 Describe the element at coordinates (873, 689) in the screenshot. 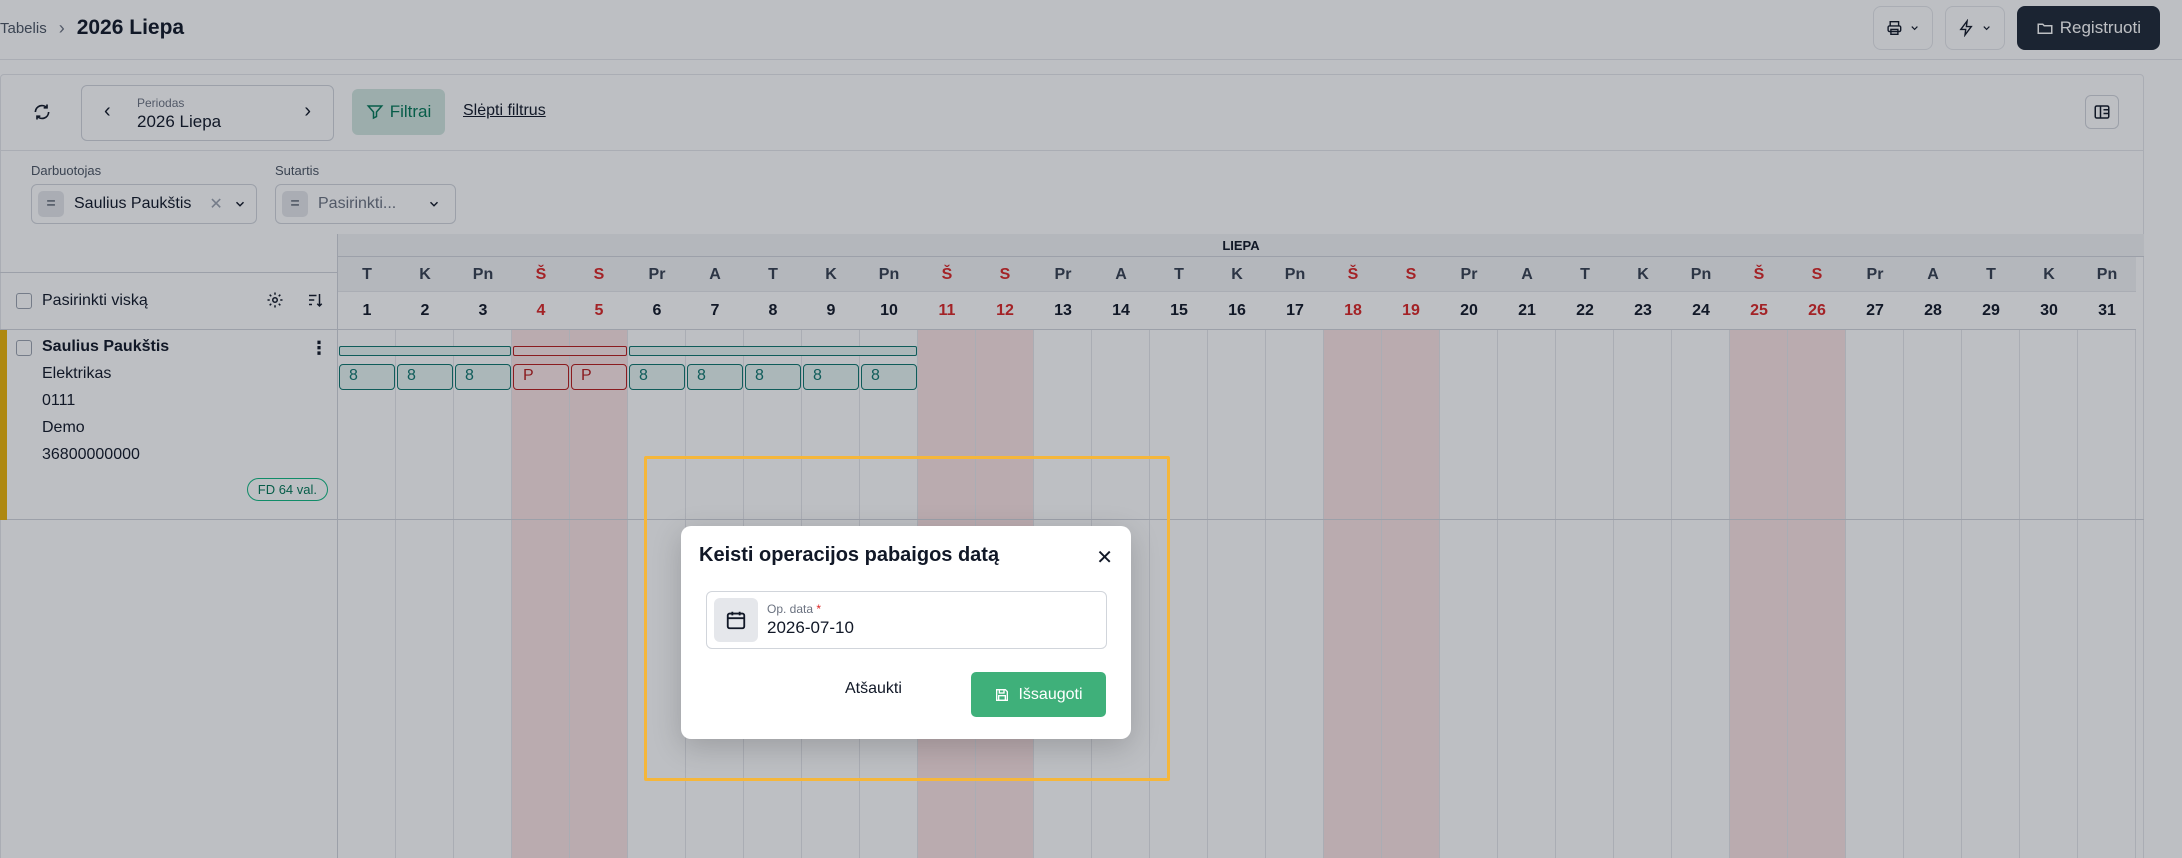

I see `cancel-button: Atšaukti` at that location.